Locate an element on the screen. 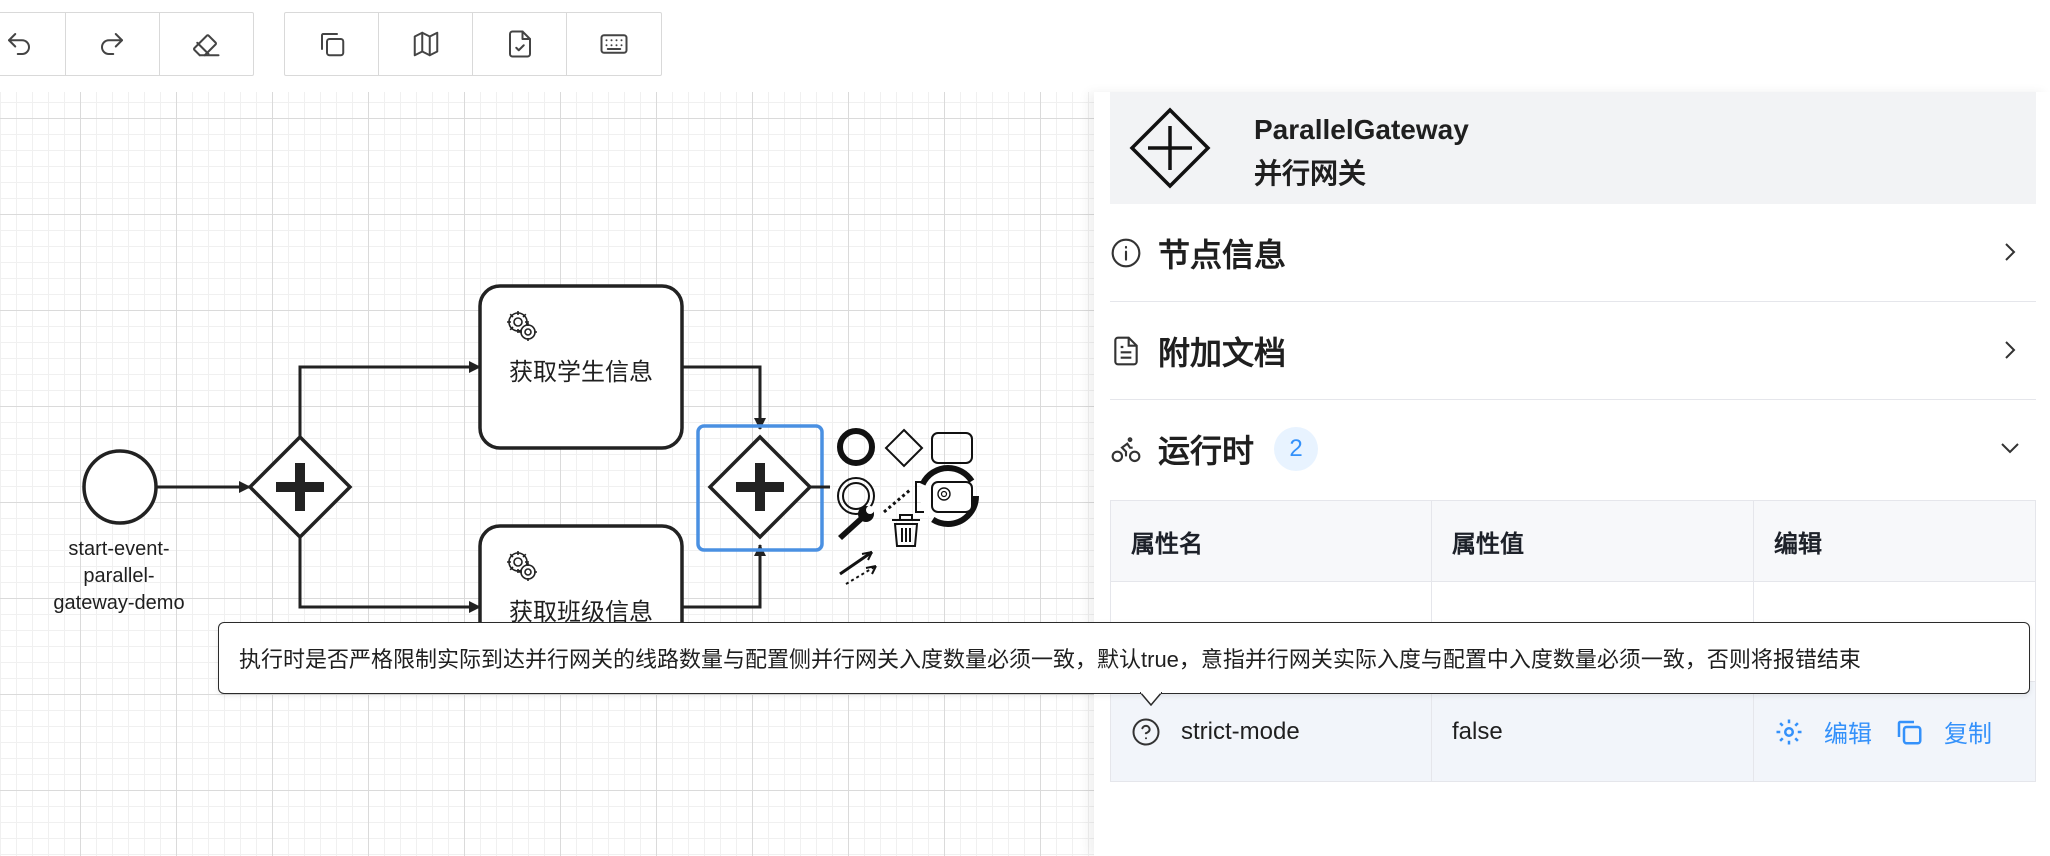  minimap-button is located at coordinates (426, 44).